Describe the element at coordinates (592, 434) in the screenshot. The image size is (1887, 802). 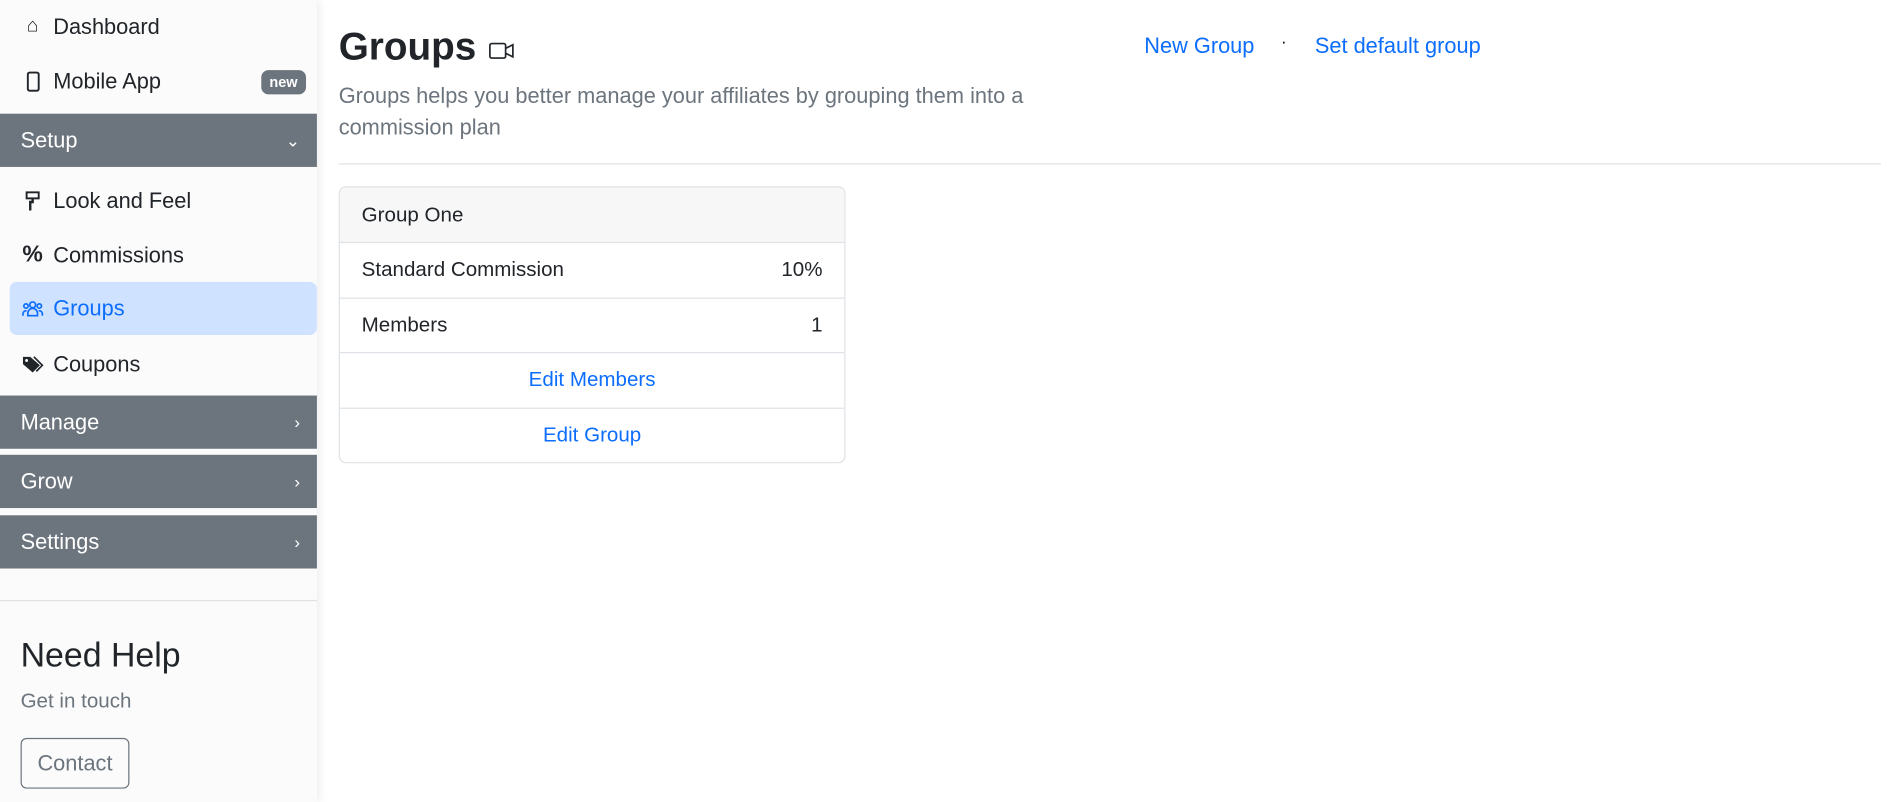
I see `edit-group-button: Edit Group` at that location.